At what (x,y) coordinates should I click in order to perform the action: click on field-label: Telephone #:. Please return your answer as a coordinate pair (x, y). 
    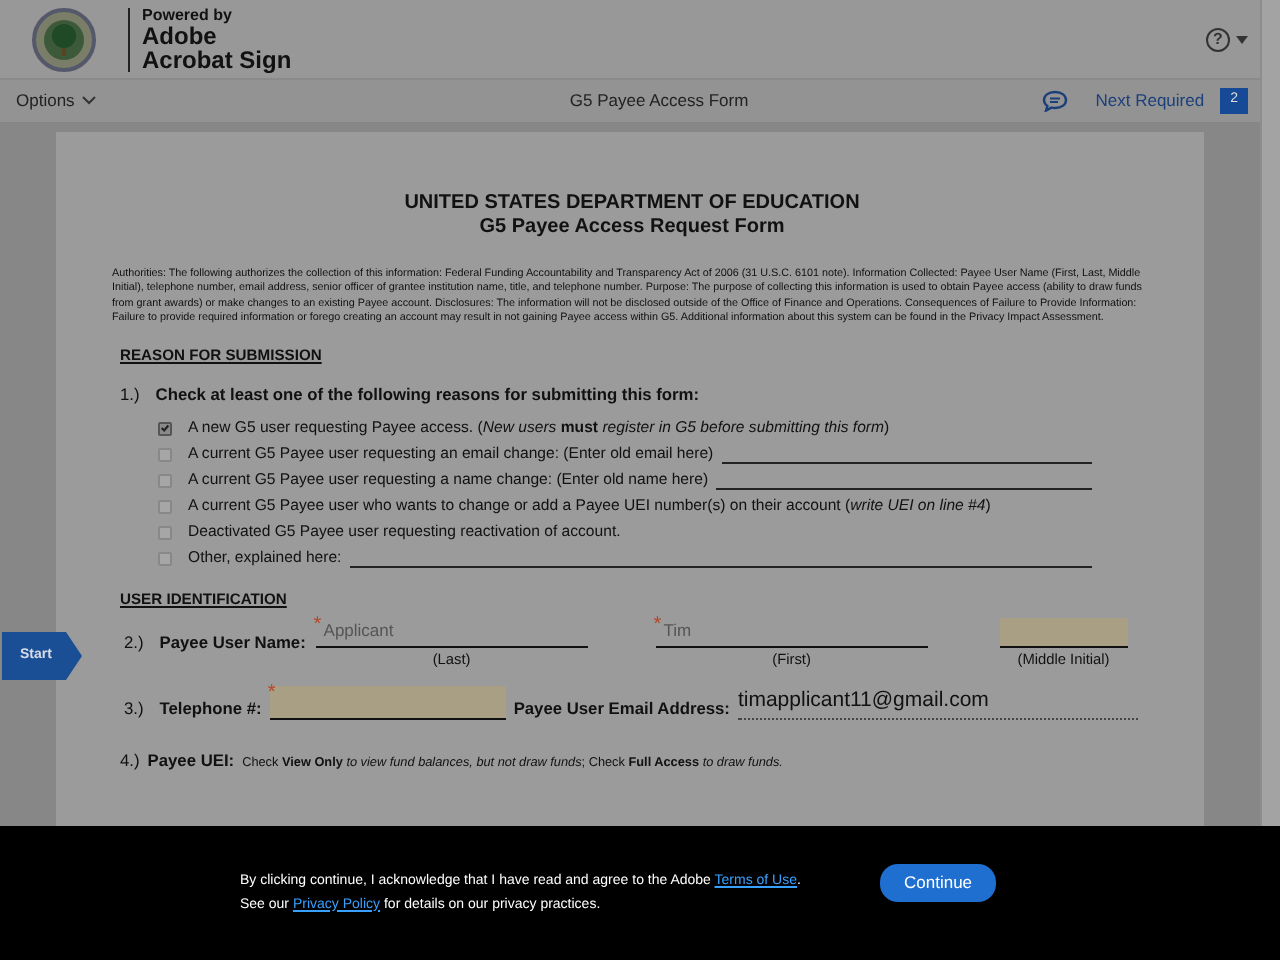
    Looking at the image, I should click on (210, 708).